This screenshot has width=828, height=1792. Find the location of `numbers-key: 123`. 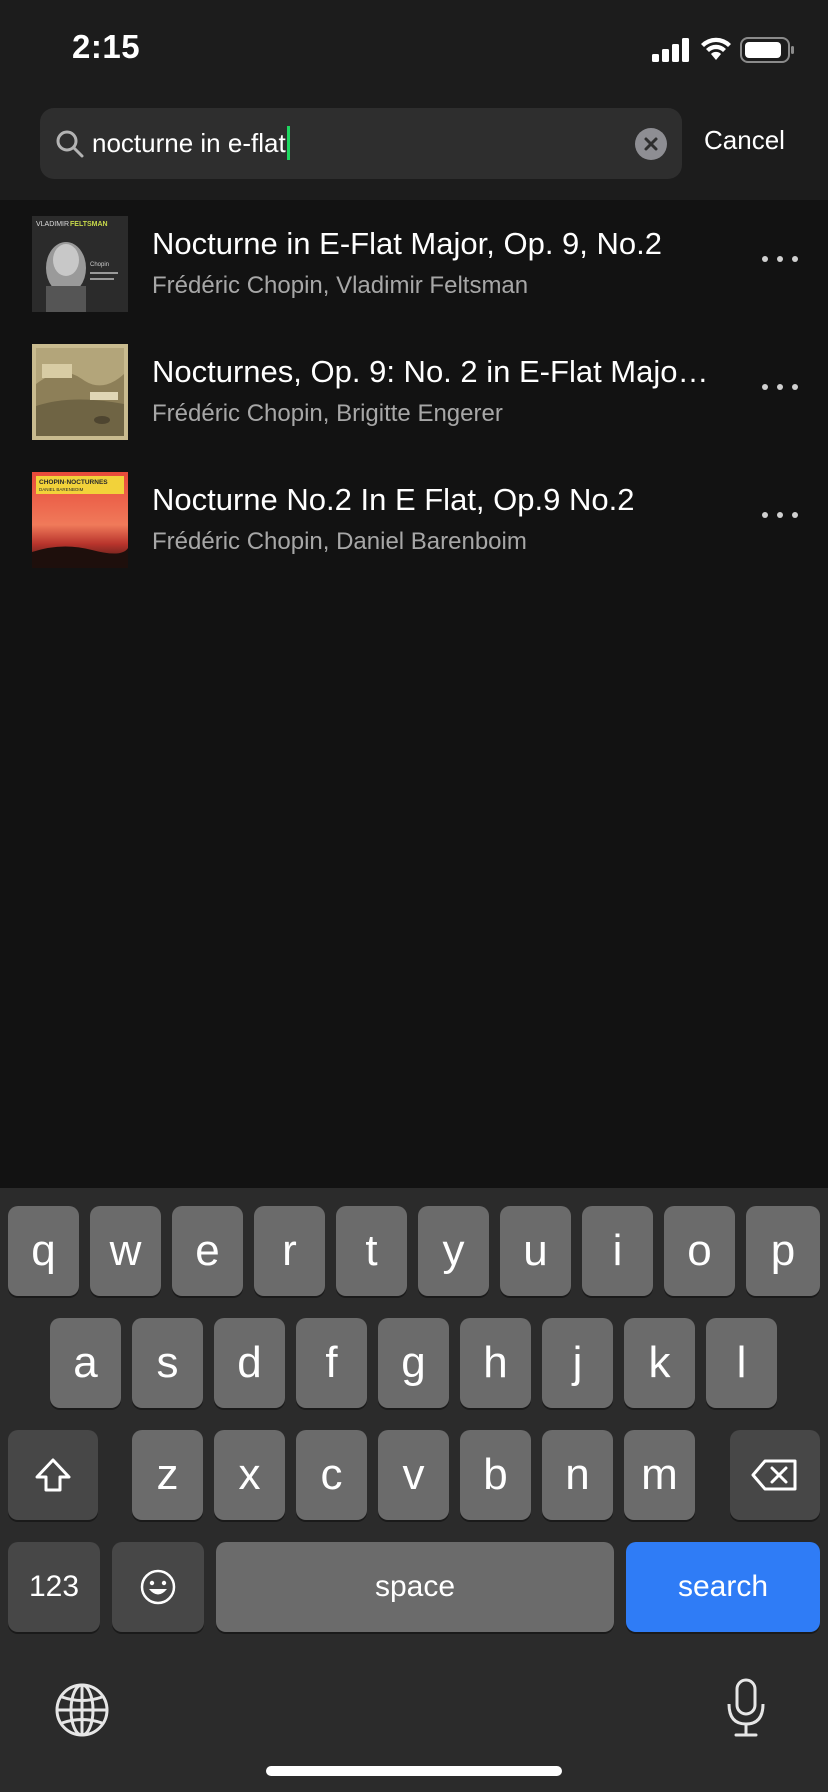

numbers-key: 123 is located at coordinates (54, 1587).